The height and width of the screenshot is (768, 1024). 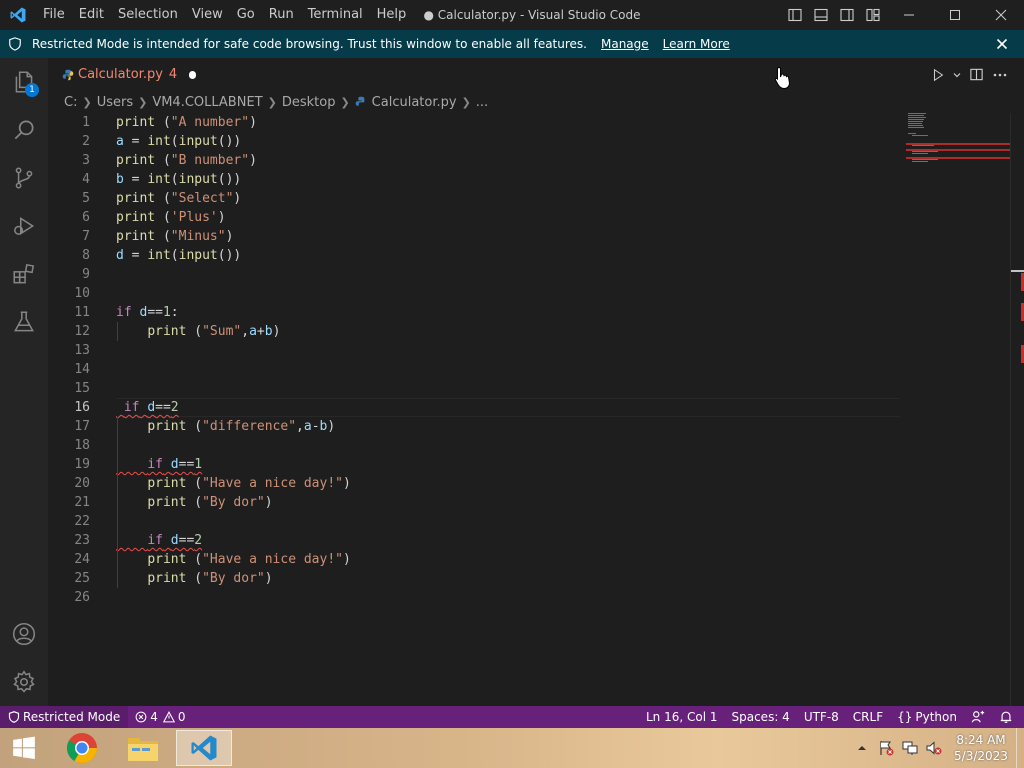 What do you see at coordinates (473, 464) in the screenshot?
I see `code-line: 19 if d==1` at bounding box center [473, 464].